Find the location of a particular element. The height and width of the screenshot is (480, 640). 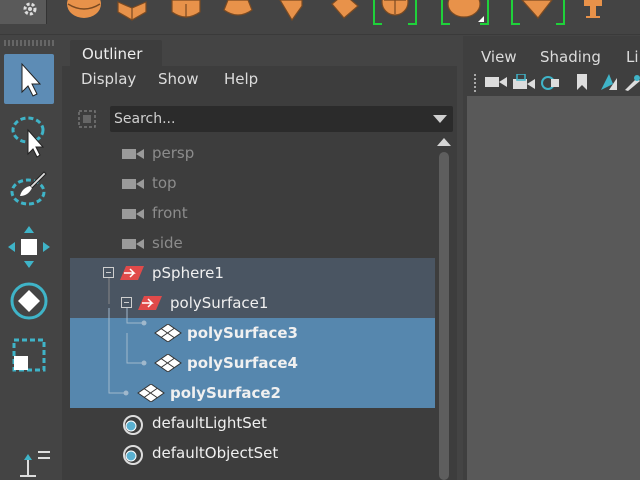

camera-lock-icon is located at coordinates (524, 83).